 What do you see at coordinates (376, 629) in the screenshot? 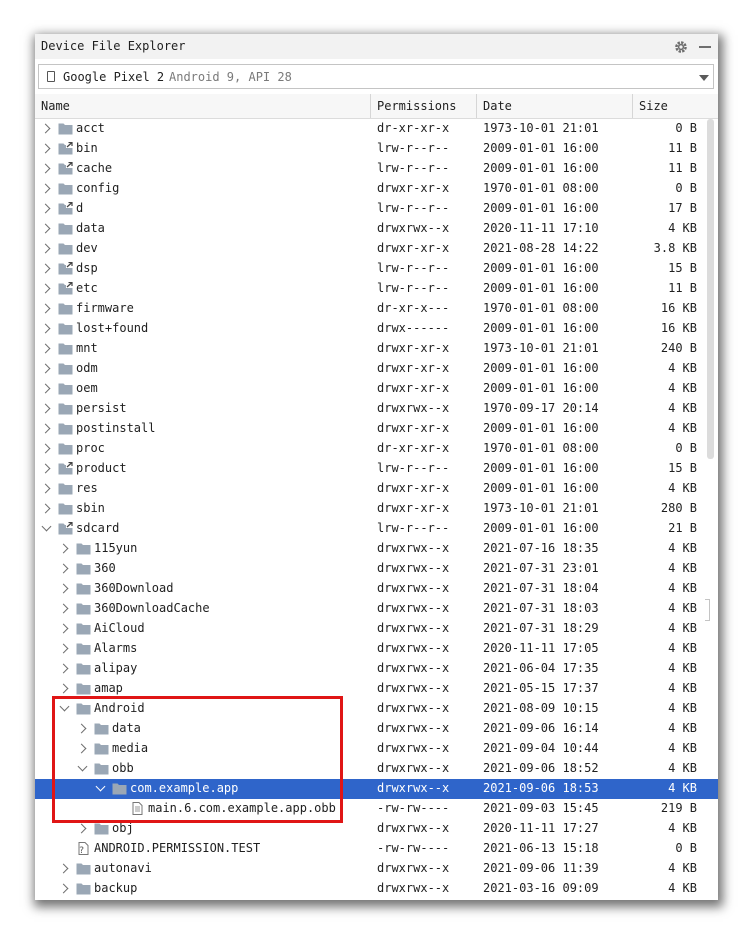
I see `tree-row: AiCloud drwxrwx--x 2021-07-31 18:29 4 KB` at bounding box center [376, 629].